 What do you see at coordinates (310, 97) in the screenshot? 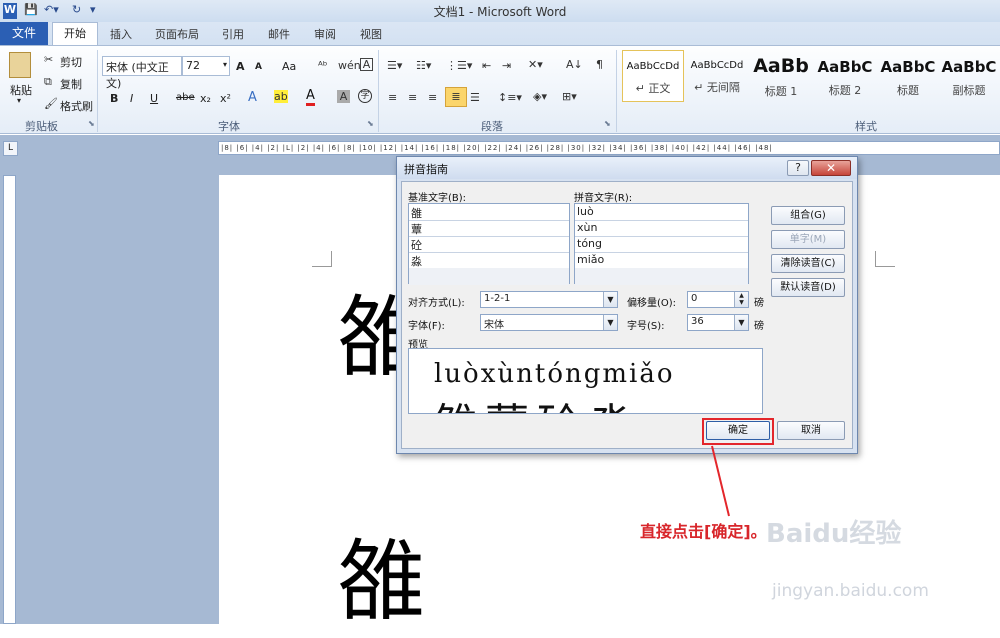
I see `font-color-icon: A` at bounding box center [310, 97].